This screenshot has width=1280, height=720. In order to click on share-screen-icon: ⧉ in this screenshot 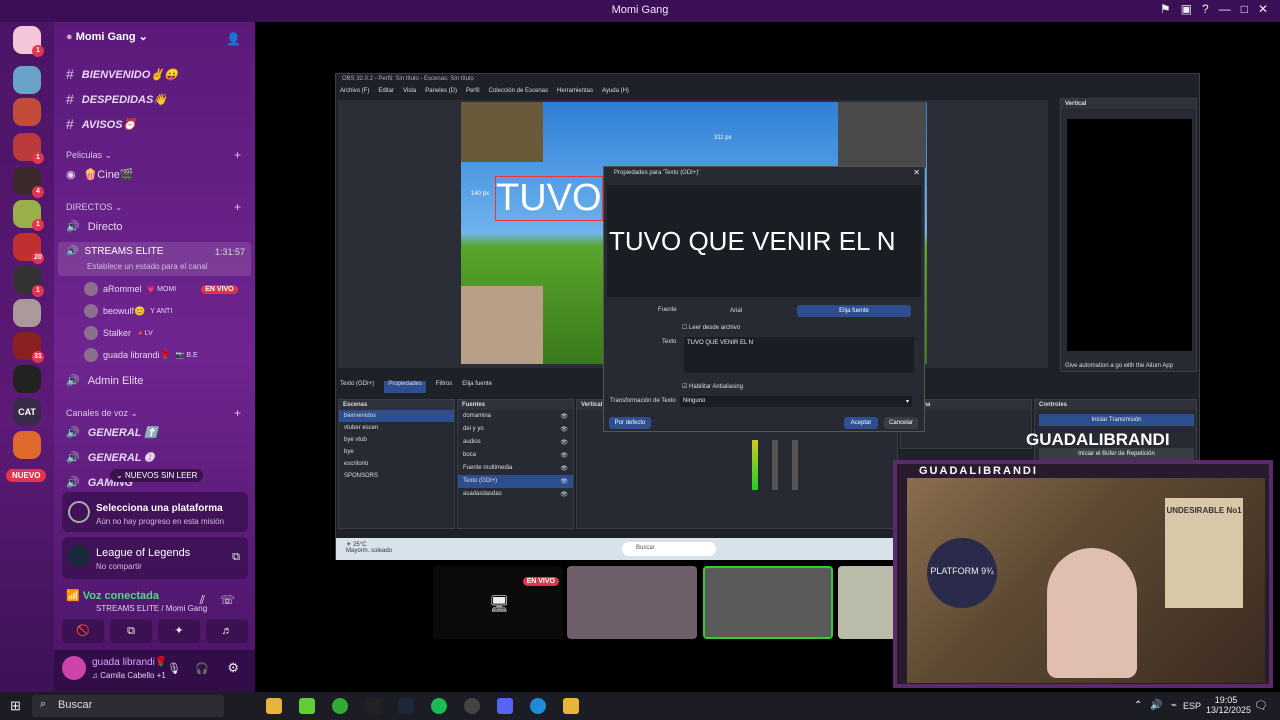, I will do `click(236, 557)`.